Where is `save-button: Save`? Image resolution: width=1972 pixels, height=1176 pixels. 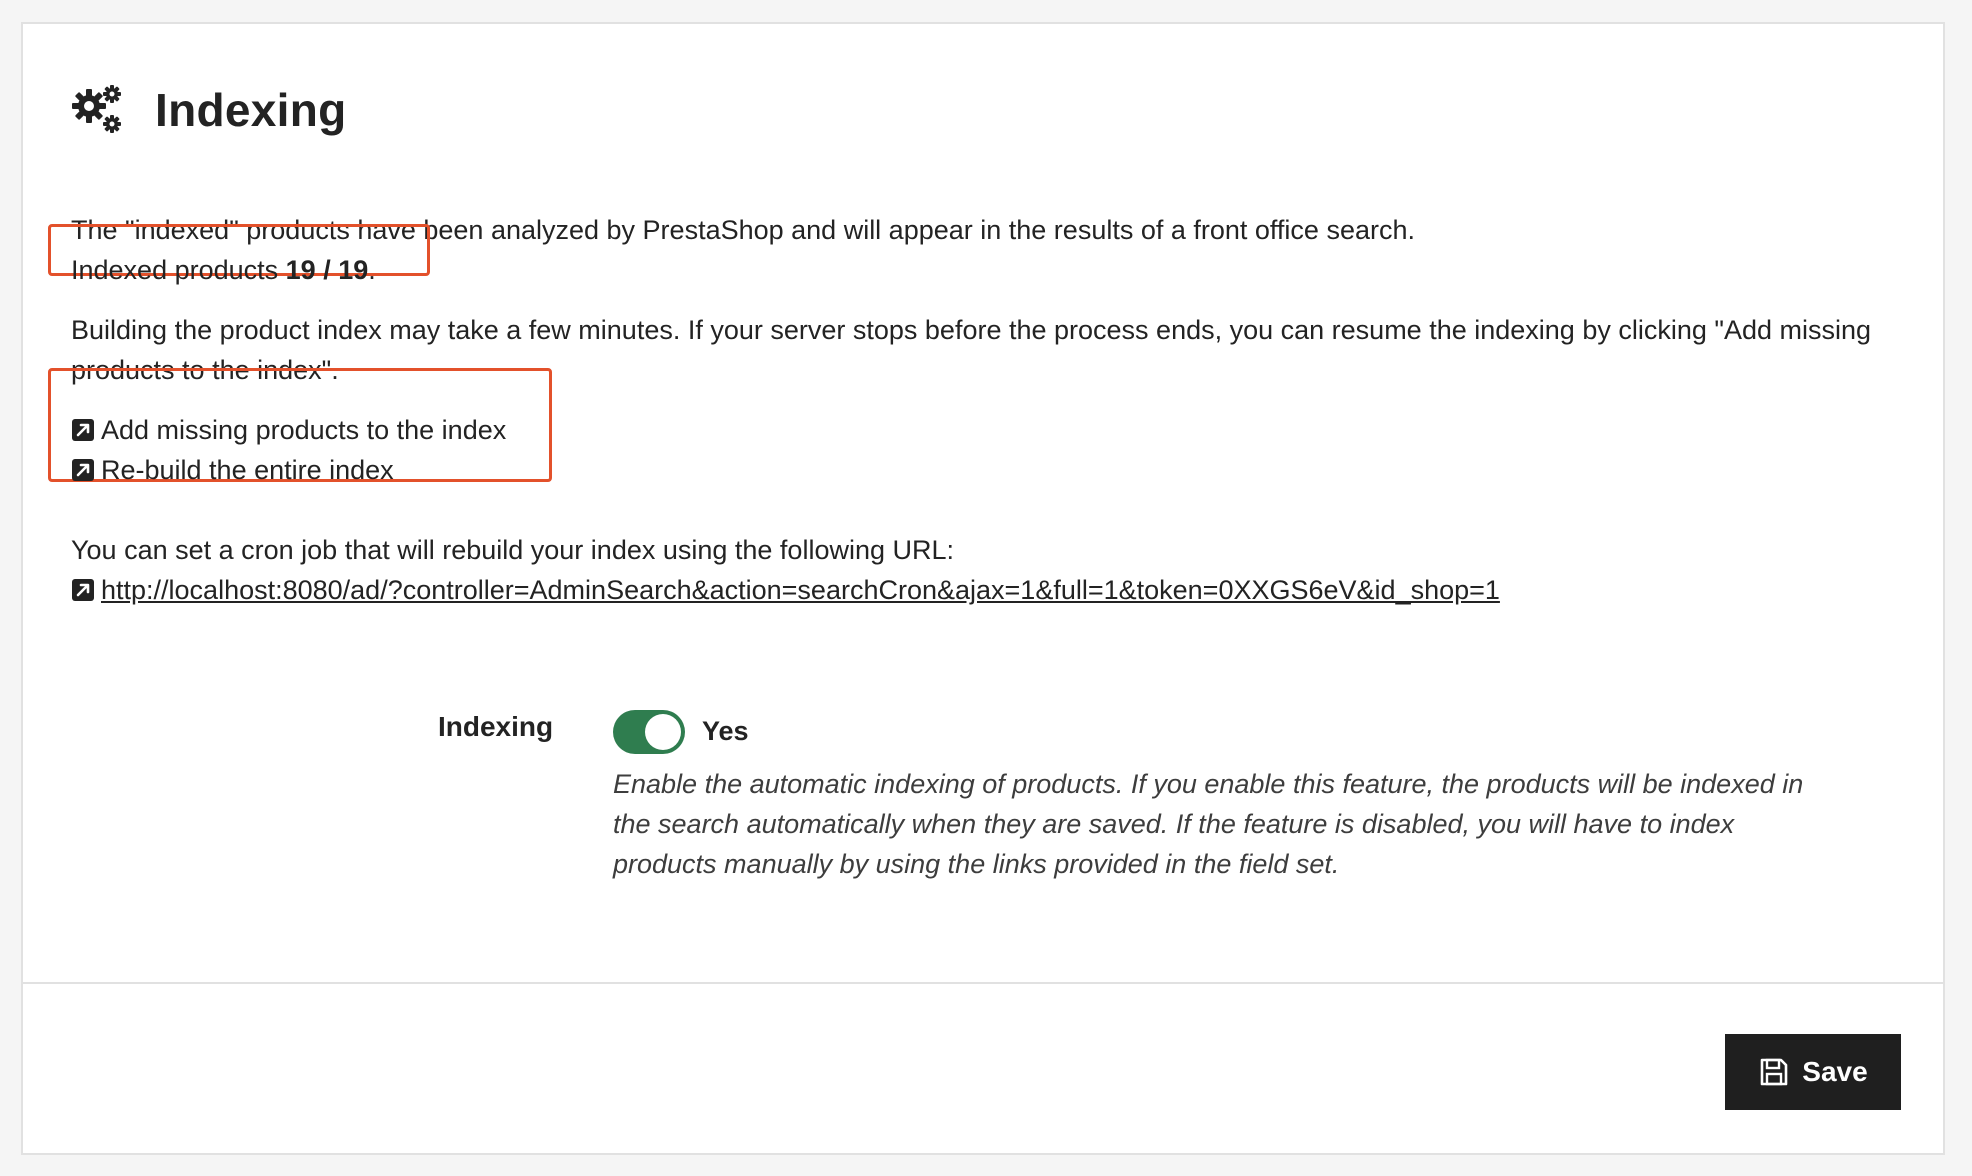
save-button: Save is located at coordinates (1813, 1072).